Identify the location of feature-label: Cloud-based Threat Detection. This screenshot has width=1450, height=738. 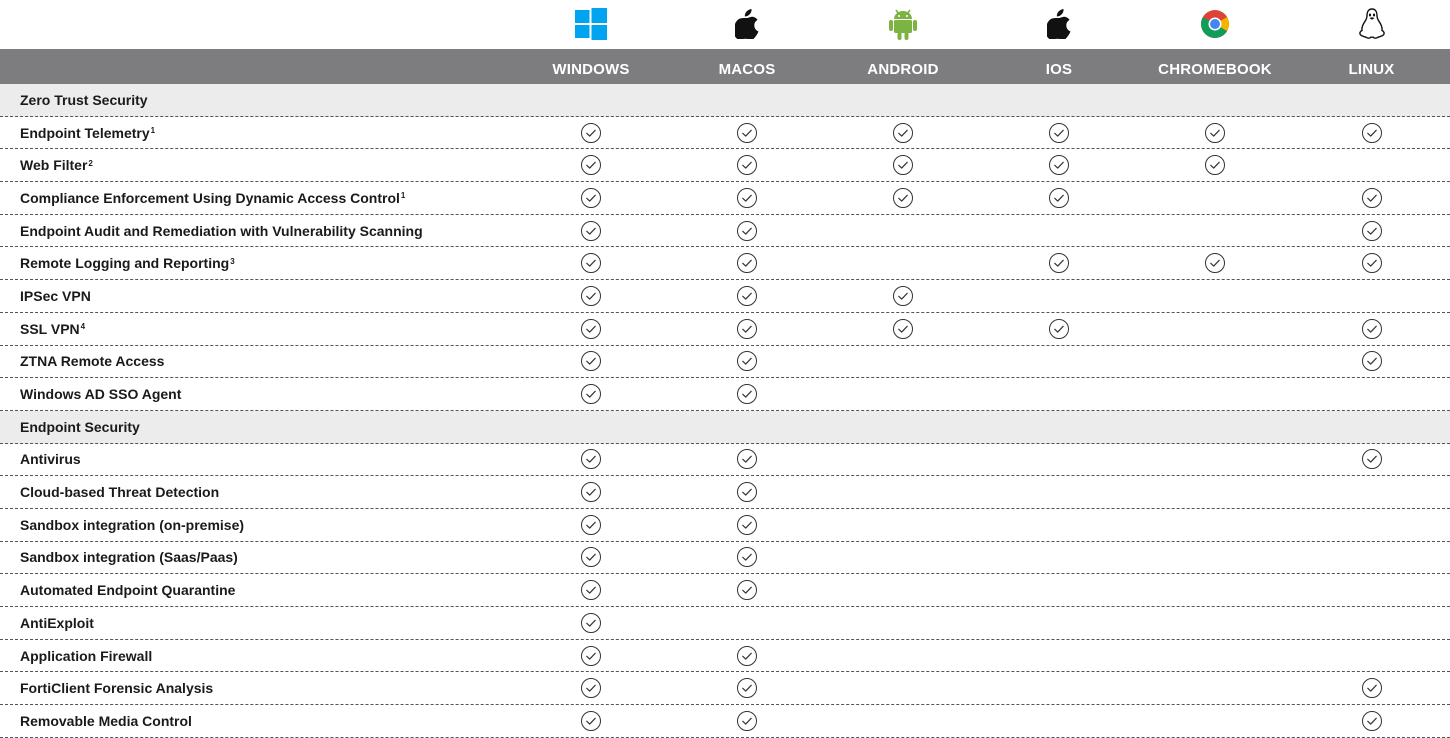
(256, 492).